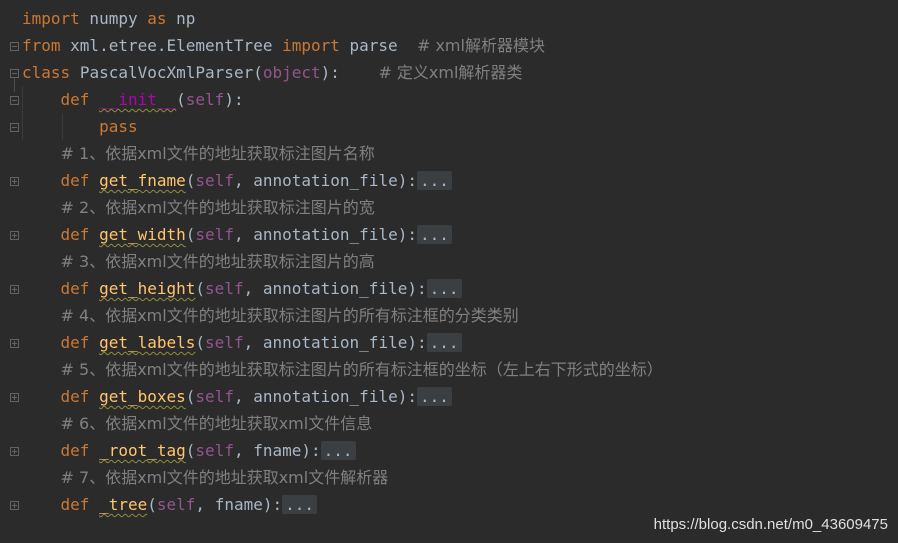 The image size is (898, 543). I want to click on comment: # 5、依据xml文件的地址获取标注图片的所有标注框的坐标（左上右下形式的坐标）, so click(361, 369).